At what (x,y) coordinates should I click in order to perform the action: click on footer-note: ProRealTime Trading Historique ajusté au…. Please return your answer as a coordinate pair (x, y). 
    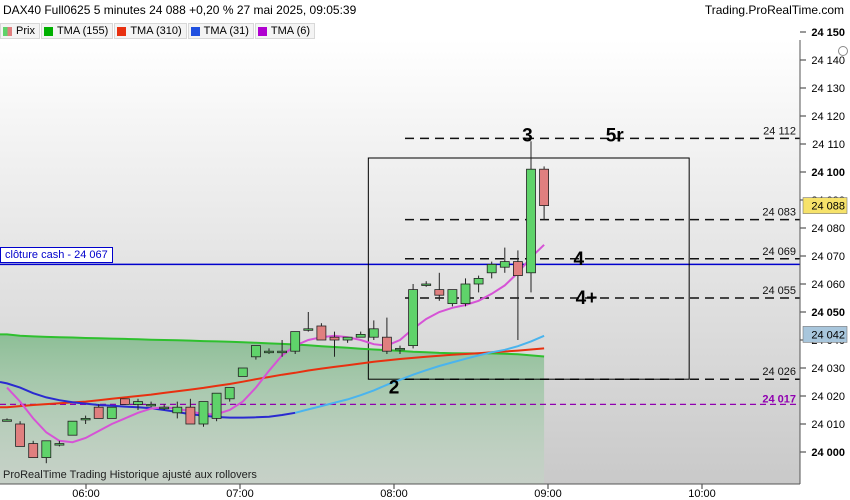
    Looking at the image, I should click on (130, 475).